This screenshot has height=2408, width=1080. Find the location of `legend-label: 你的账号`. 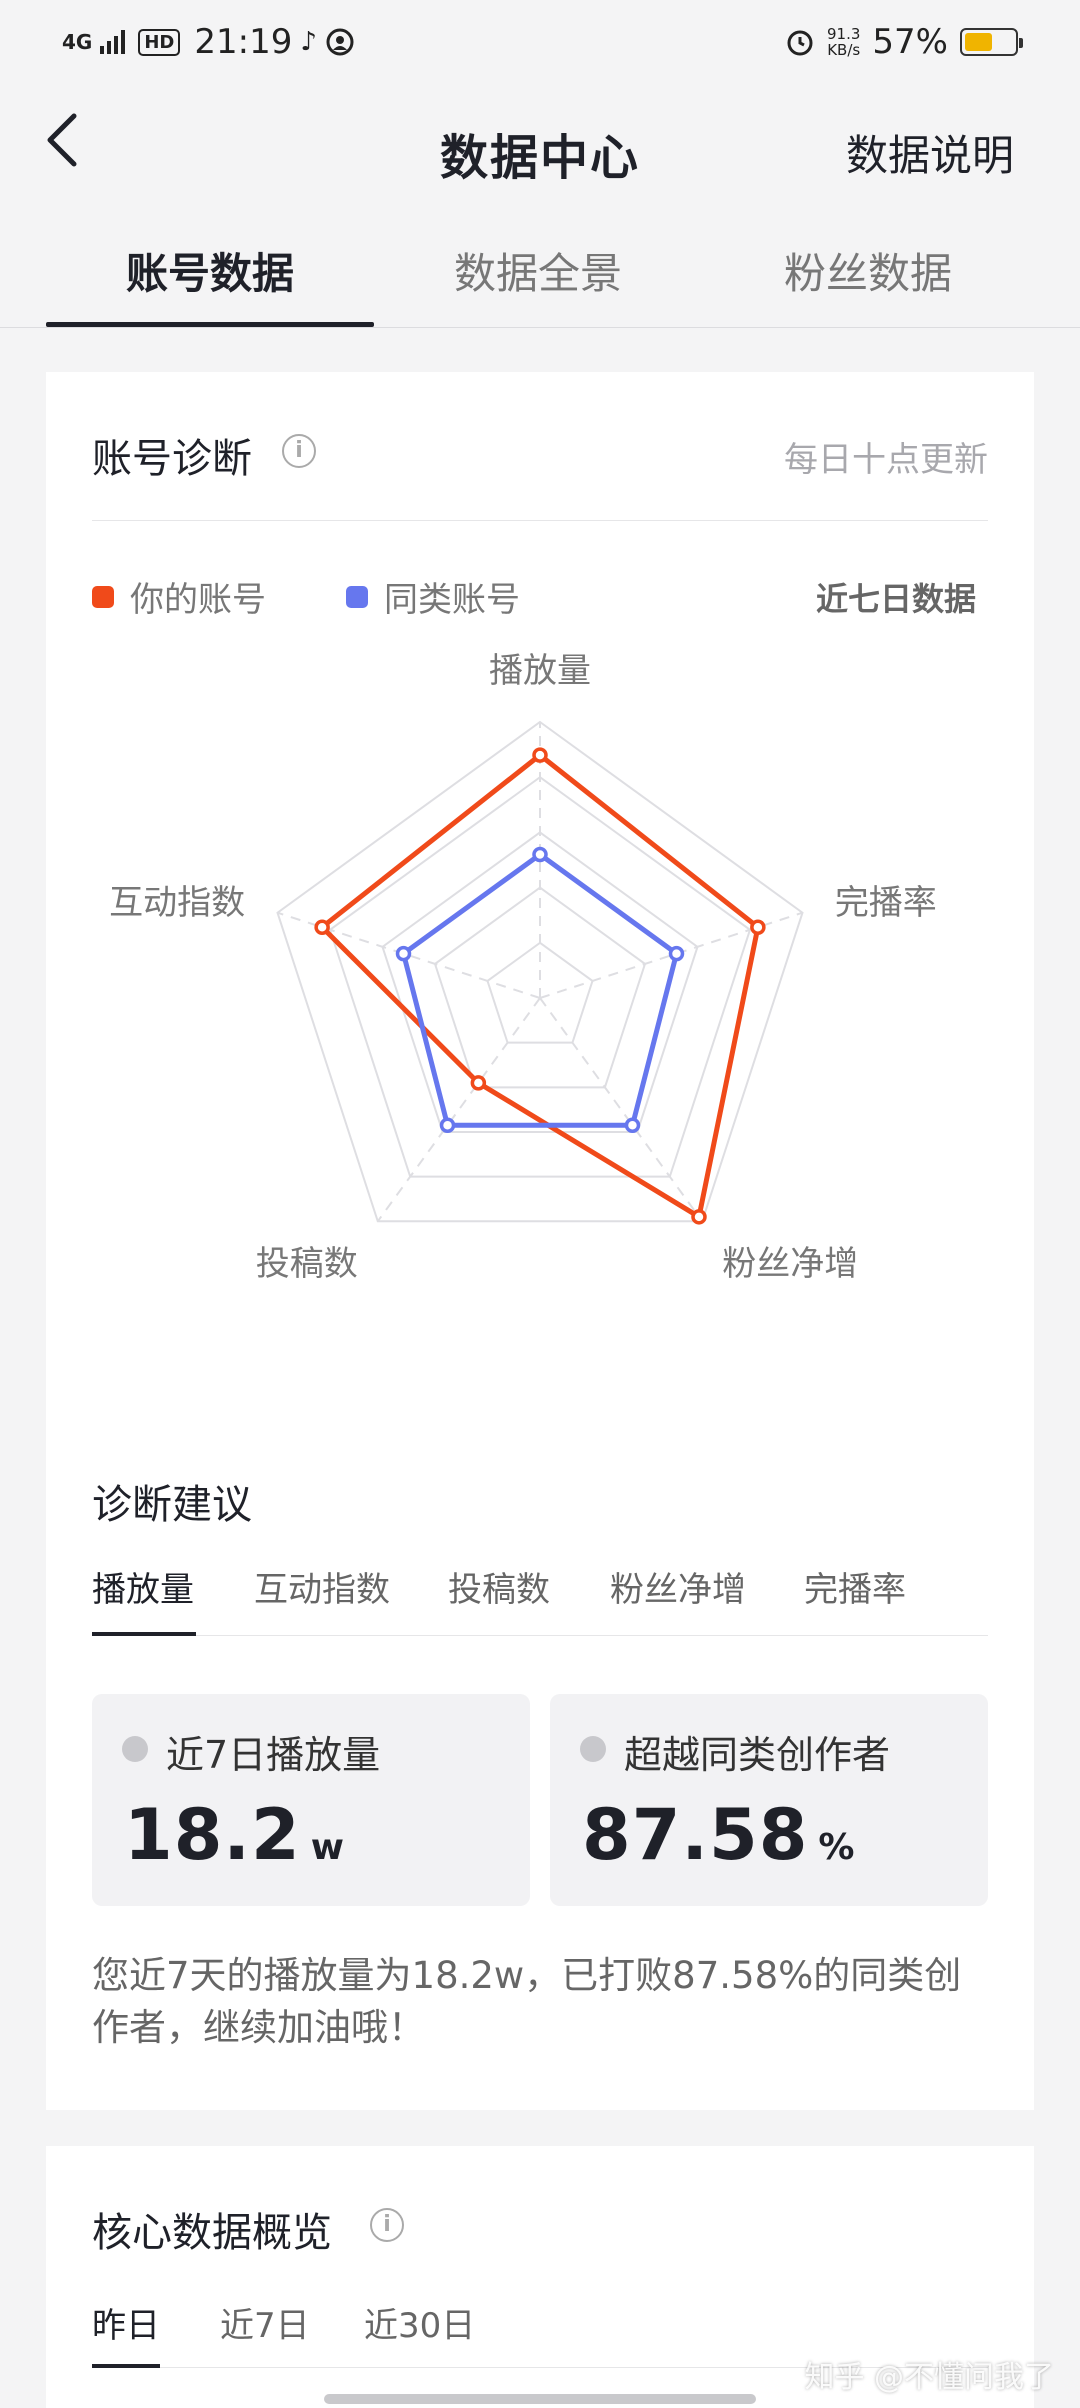

legend-label: 你的账号 is located at coordinates (198, 600).